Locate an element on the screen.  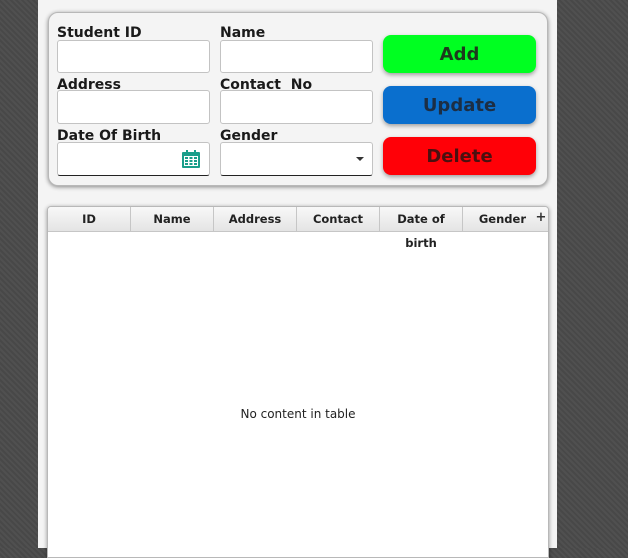
column-header-gender: Gender is located at coordinates (498, 219).